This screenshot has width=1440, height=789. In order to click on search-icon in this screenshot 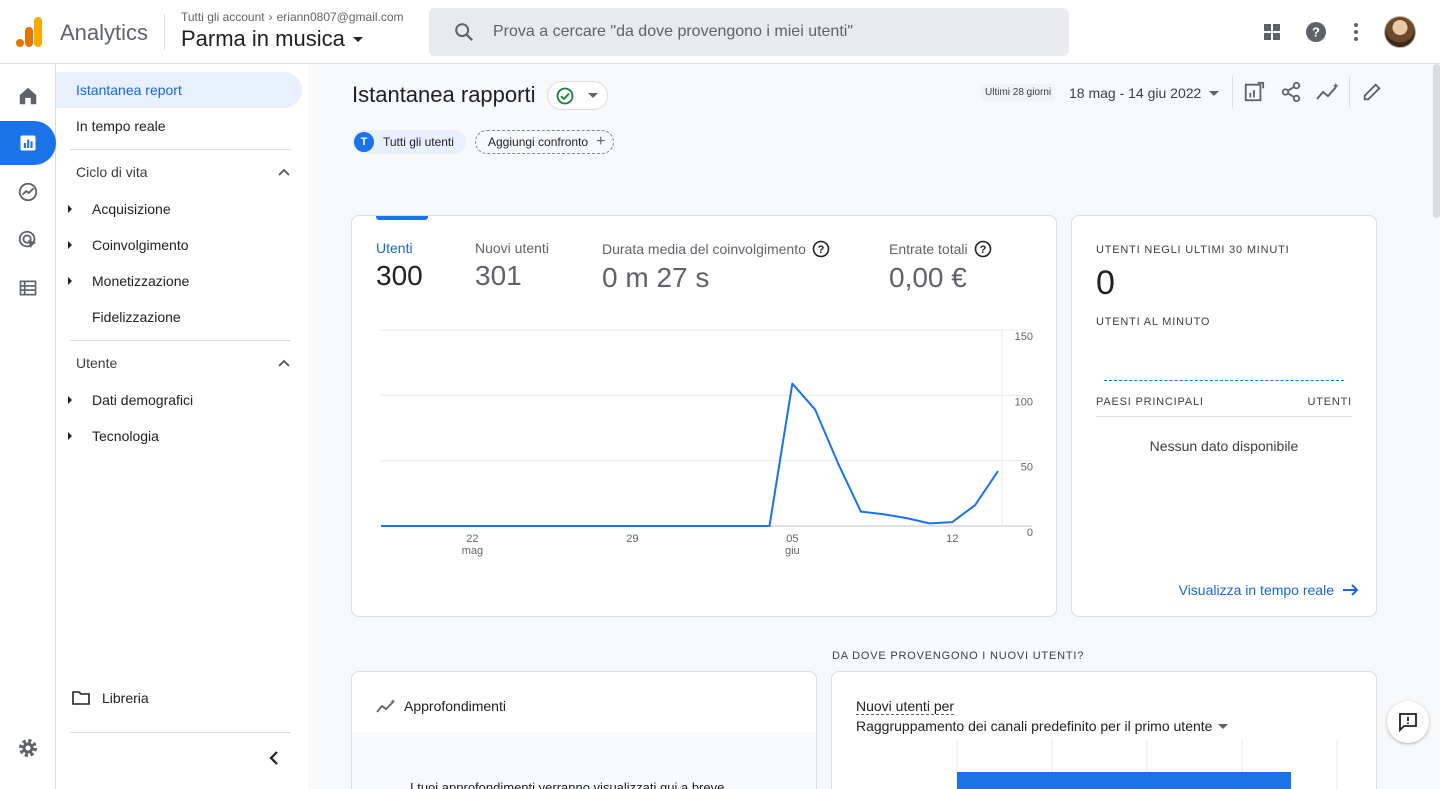, I will do `click(464, 32)`.